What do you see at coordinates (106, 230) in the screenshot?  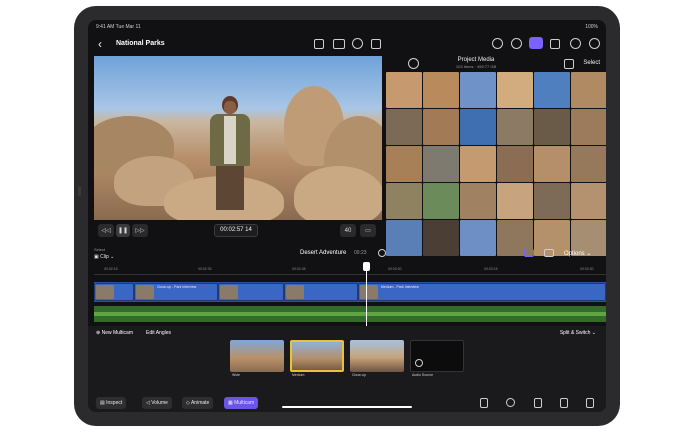 I see `rewind-icon: ◁◁` at bounding box center [106, 230].